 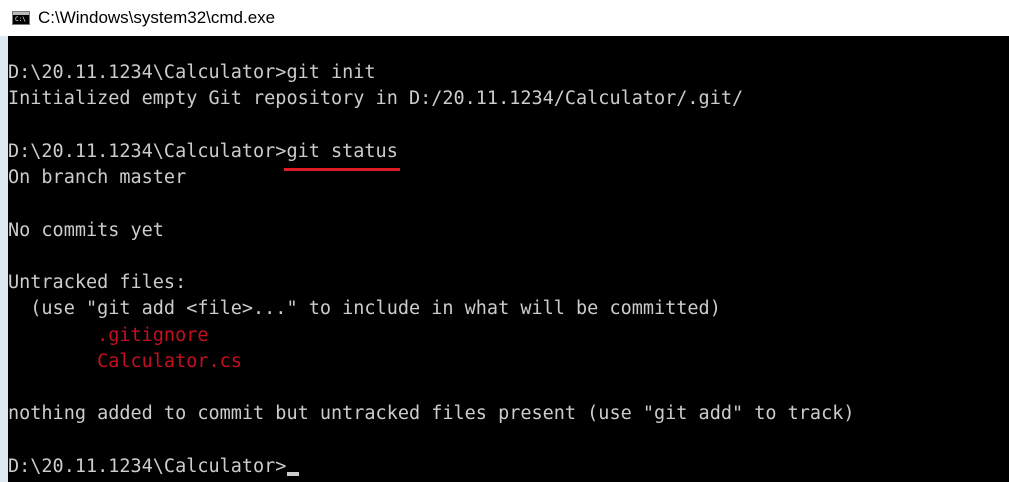 What do you see at coordinates (504, 18) in the screenshot?
I see `title-bar: C:\ C:\Windows\system32\cmd.exe` at bounding box center [504, 18].